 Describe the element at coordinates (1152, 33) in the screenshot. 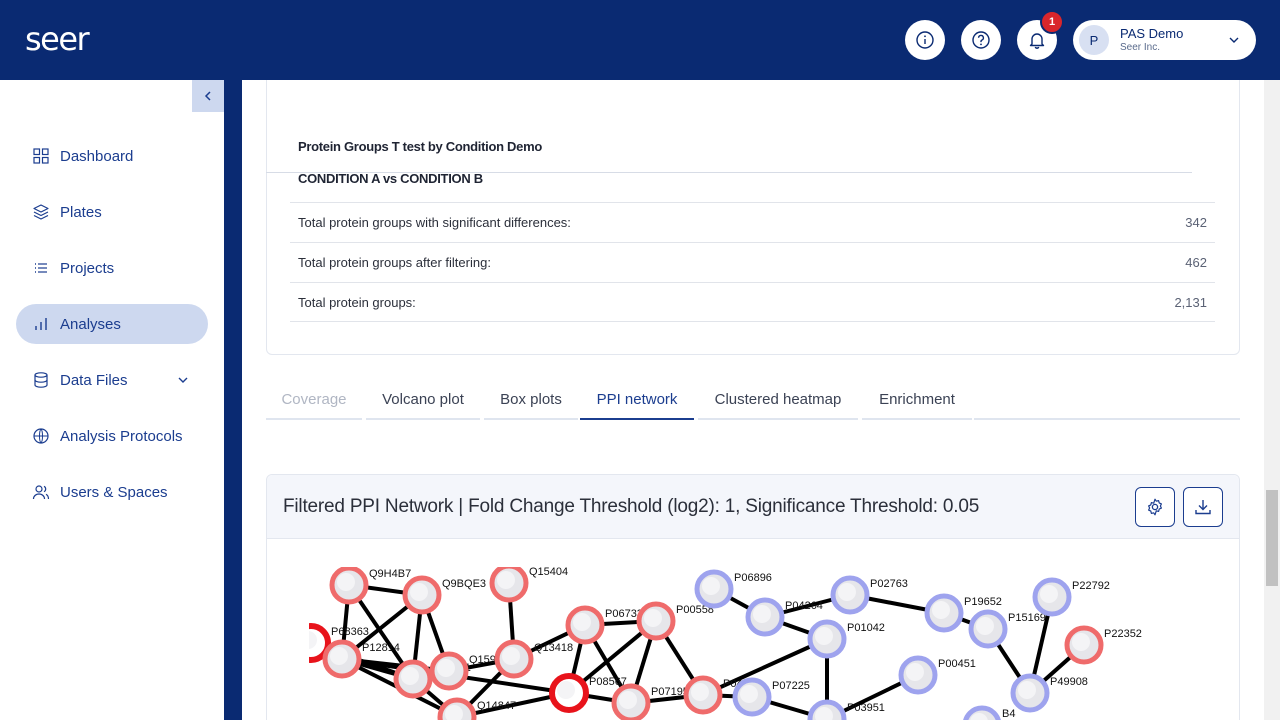

I see `user-name: PAS Demo` at that location.